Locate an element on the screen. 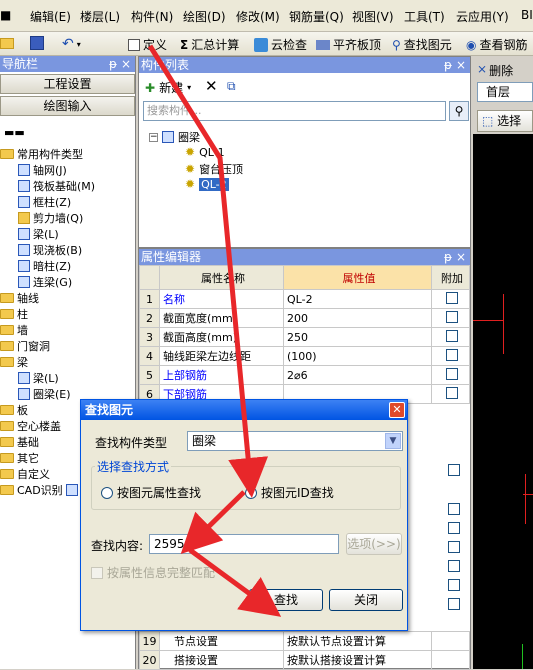  tree-item-beam: 梁(L) is located at coordinates (38, 234).